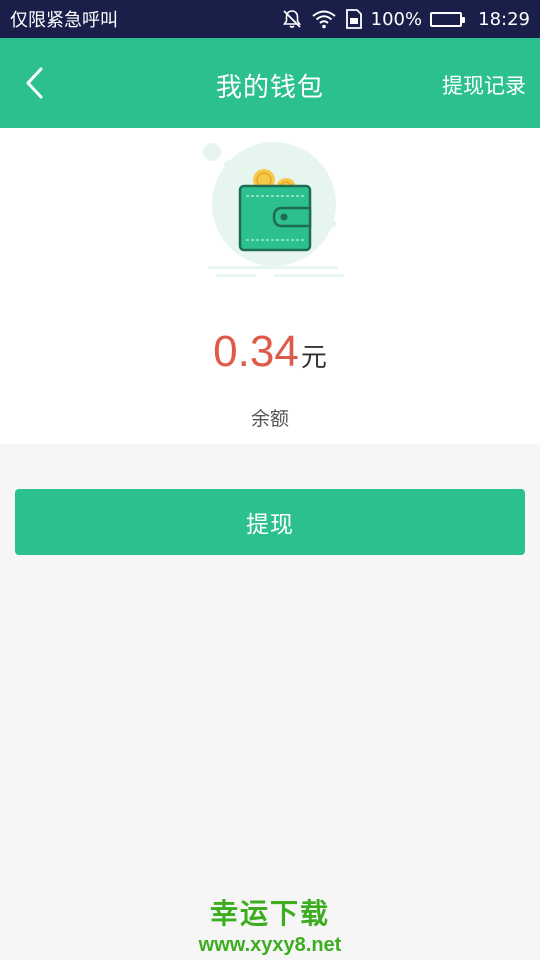 The image size is (540, 960). Describe the element at coordinates (270, 525) in the screenshot. I see `withdraw-button-label: 提现` at that location.